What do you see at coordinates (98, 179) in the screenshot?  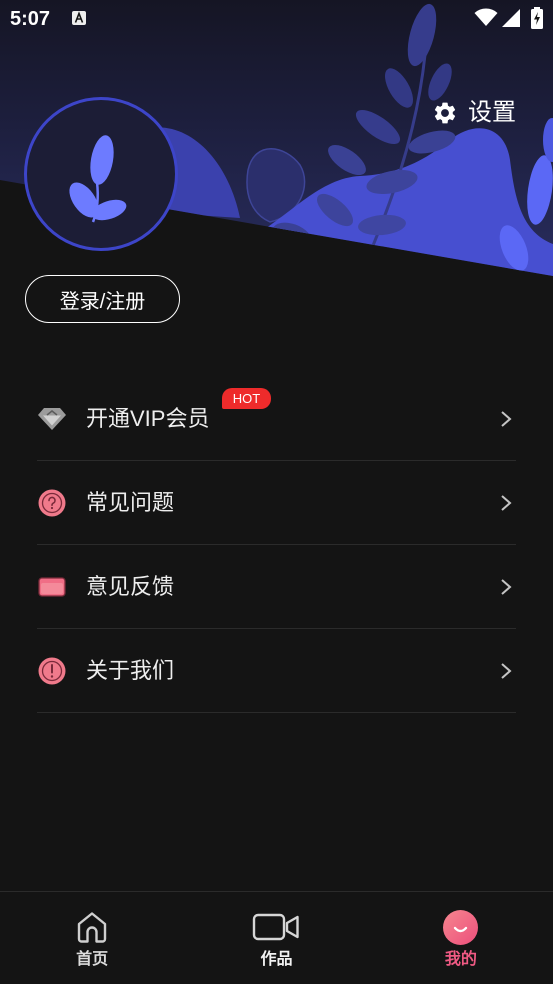 I see `leaf-icon` at bounding box center [98, 179].